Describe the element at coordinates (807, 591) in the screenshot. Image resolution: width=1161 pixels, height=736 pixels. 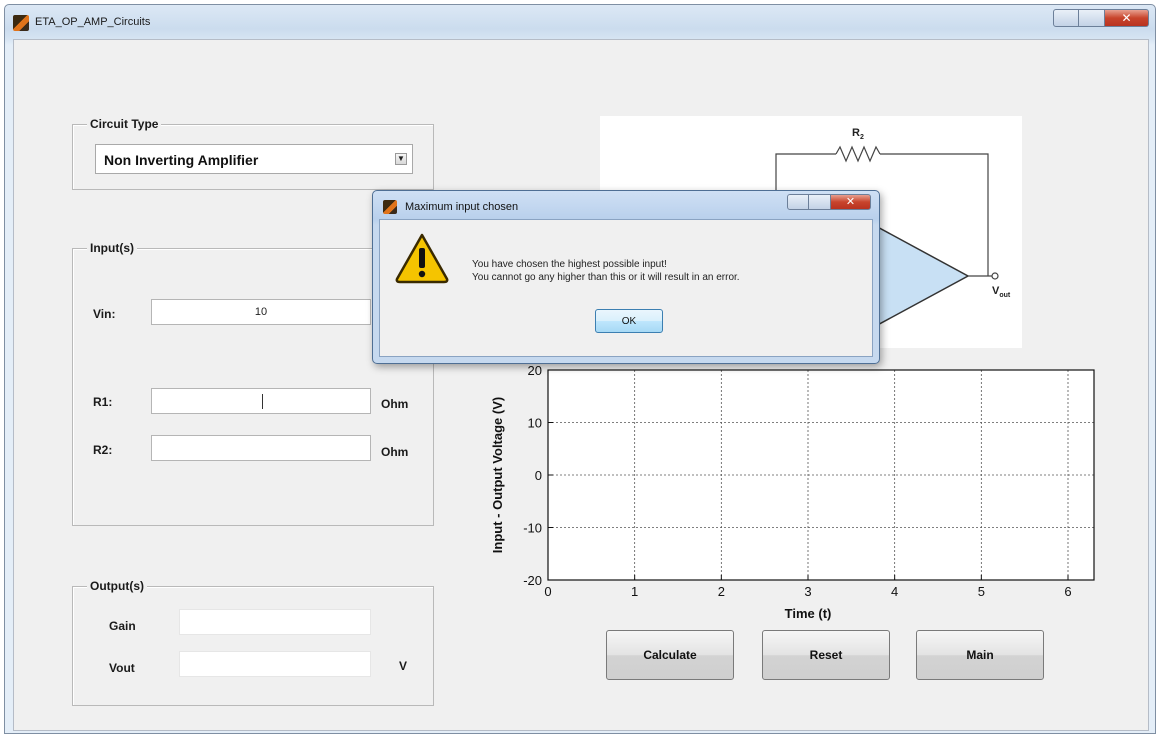
I see `x-tick-label: 3` at that location.